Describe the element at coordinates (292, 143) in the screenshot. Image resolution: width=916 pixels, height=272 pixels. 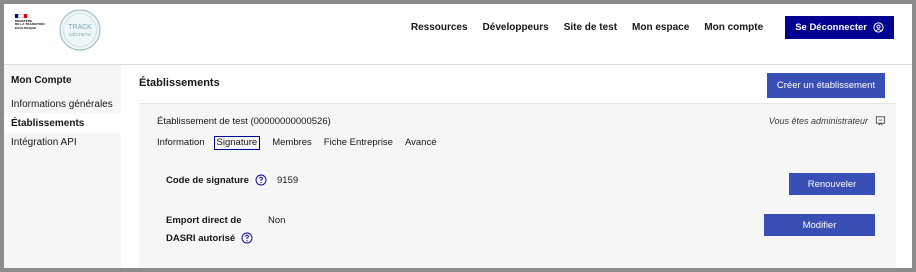
I see `tab-membres: Membres` at that location.